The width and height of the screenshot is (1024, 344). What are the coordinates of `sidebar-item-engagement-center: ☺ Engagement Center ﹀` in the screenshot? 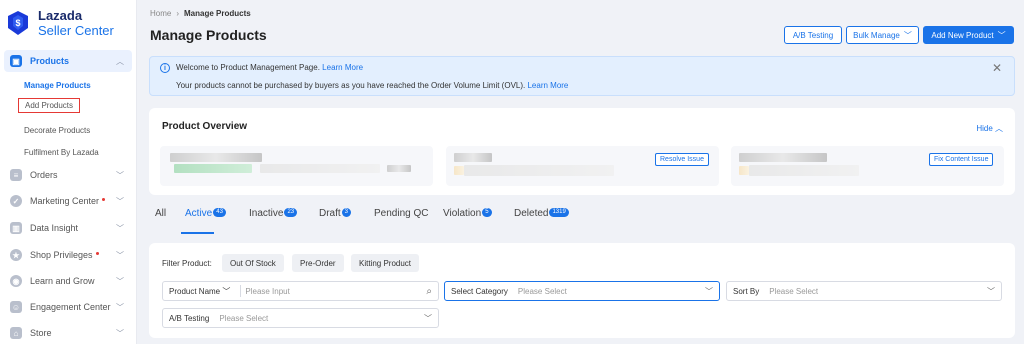 It's located at (68, 307).